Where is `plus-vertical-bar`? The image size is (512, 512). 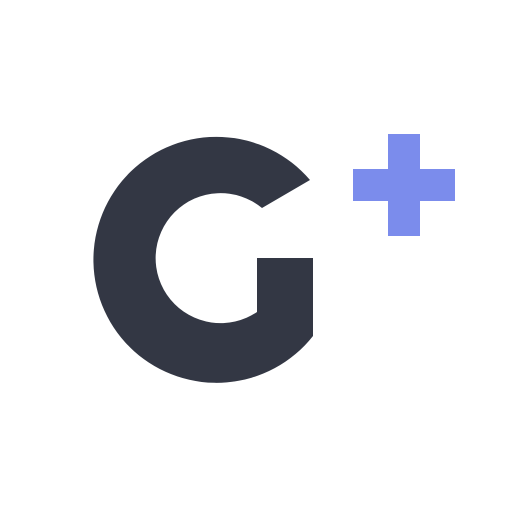
plus-vertical-bar is located at coordinates (404, 185).